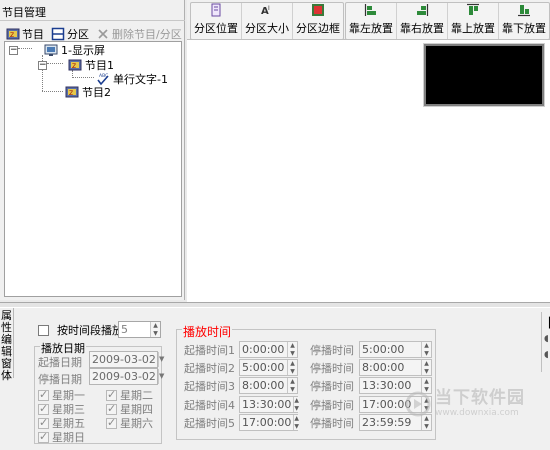 This screenshot has width=550, height=450. What do you see at coordinates (269, 404) in the screenshot?
I see `start-time-stepper: 13:30:00 ▲ ▼` at bounding box center [269, 404].